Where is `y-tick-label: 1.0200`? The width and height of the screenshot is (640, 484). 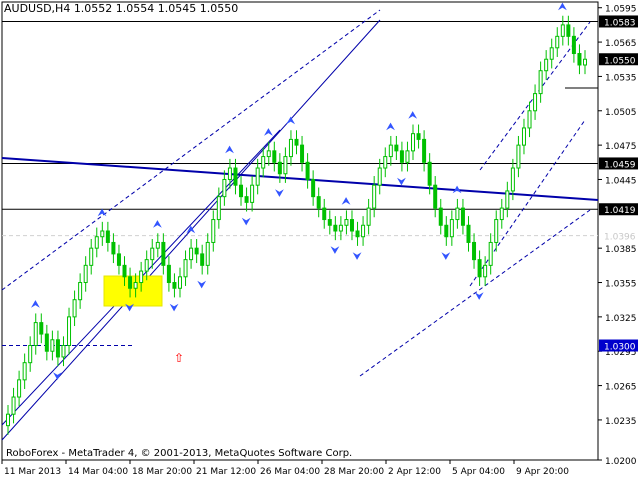
y-tick-label: 1.0200 is located at coordinates (621, 462).